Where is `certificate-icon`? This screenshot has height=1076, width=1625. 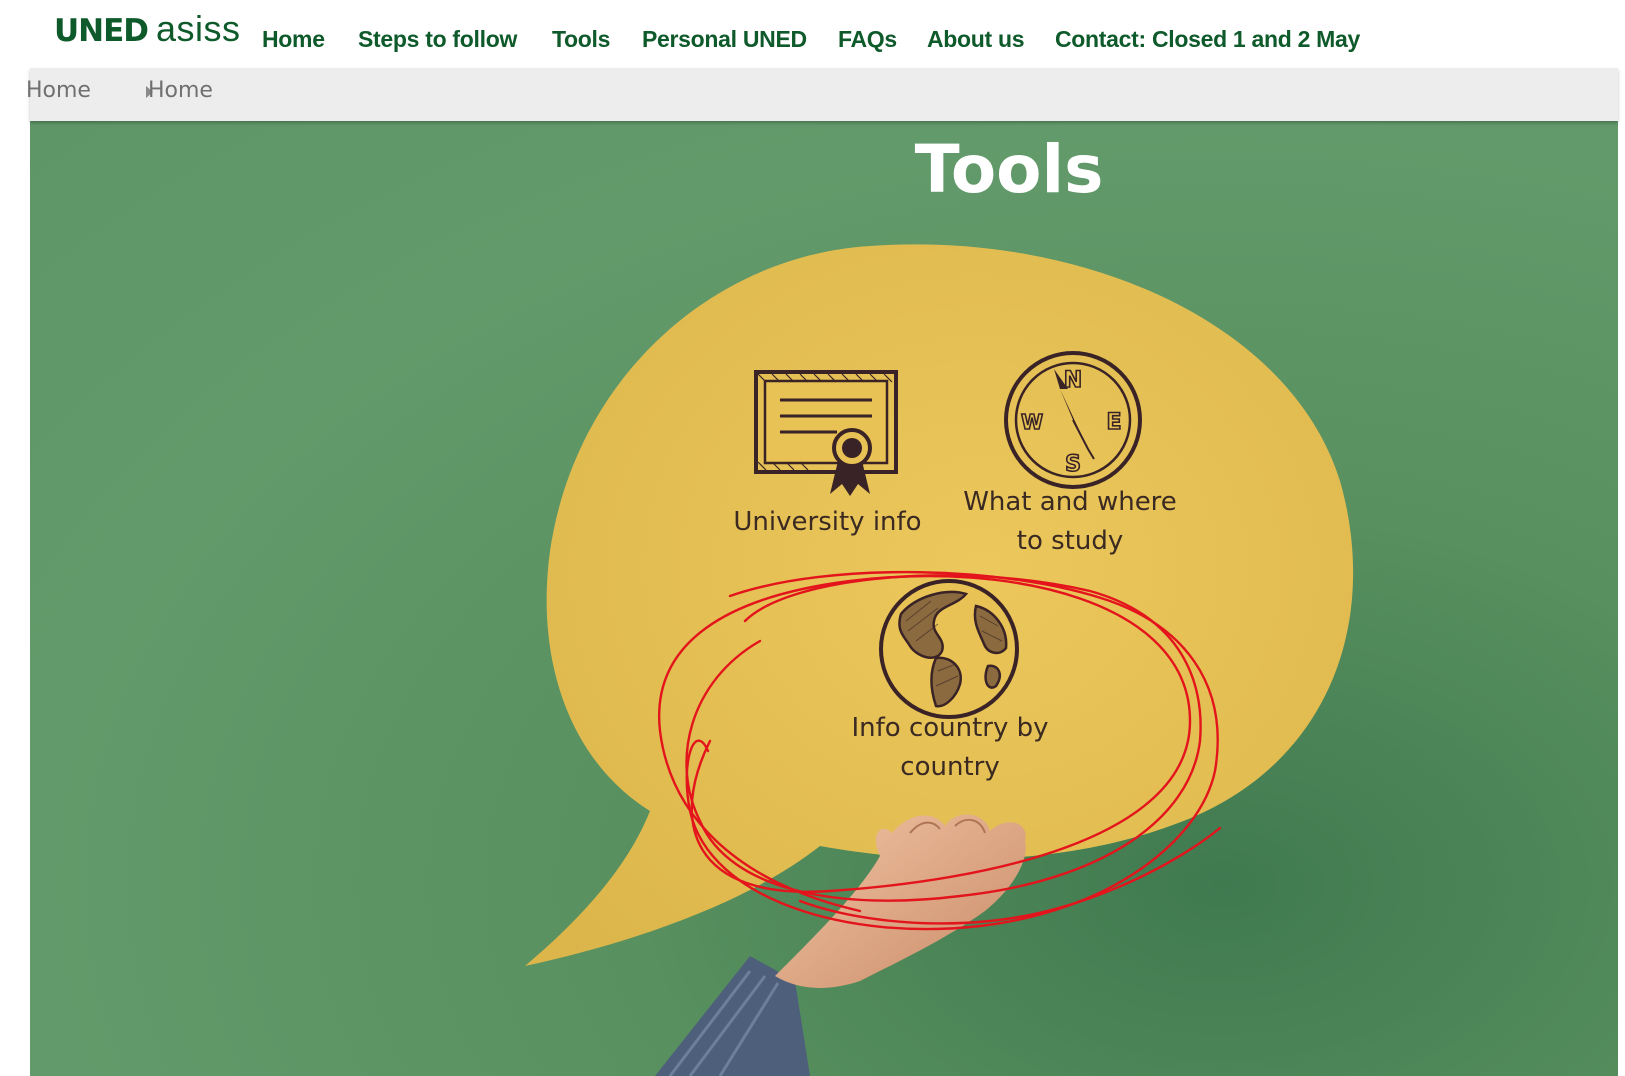
certificate-icon is located at coordinates (827, 436).